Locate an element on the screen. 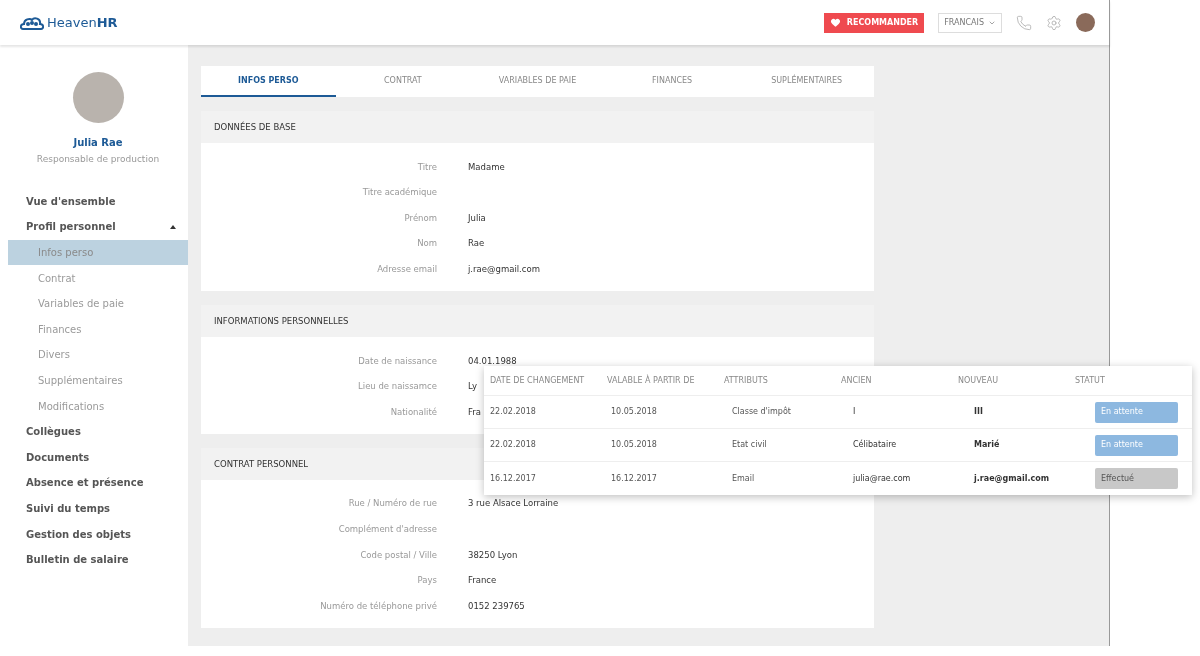 The width and height of the screenshot is (1200, 656). field-label: Code postal / Ville is located at coordinates (398, 555).